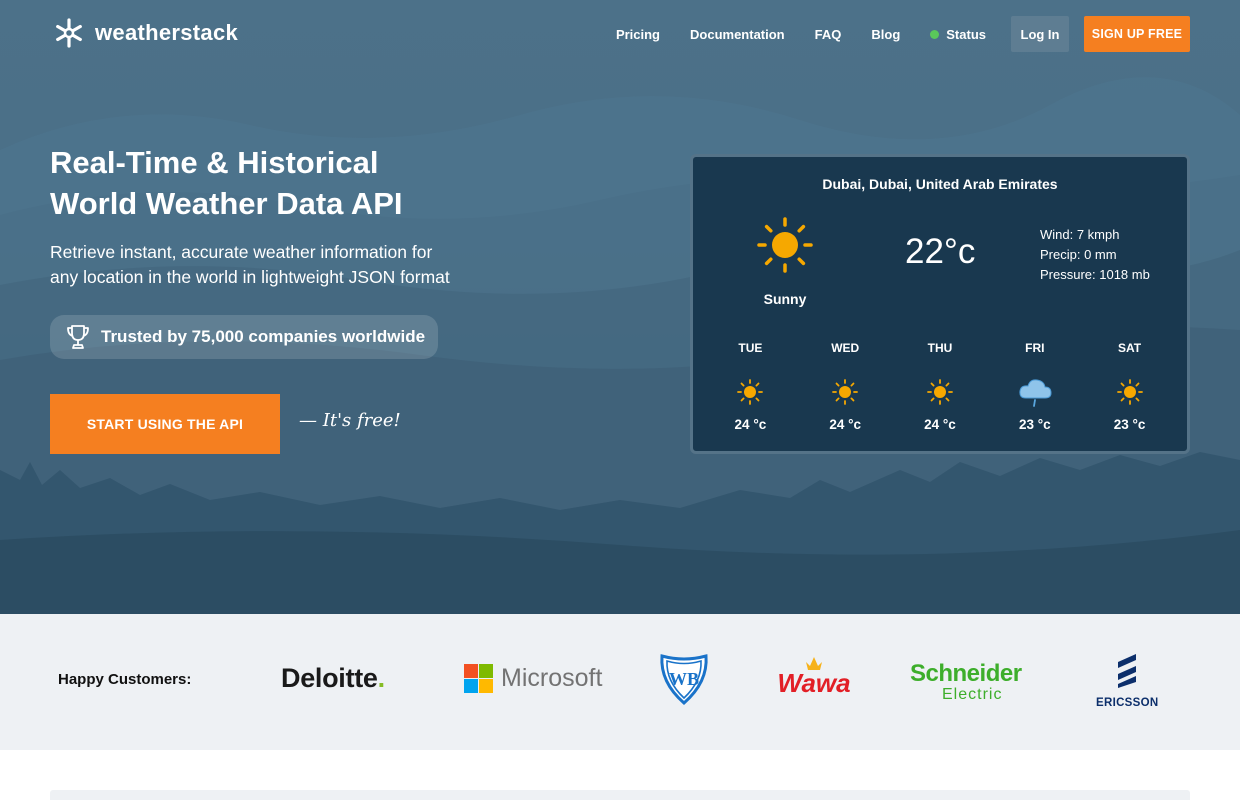 This screenshot has width=1240, height=800. Describe the element at coordinates (845, 348) in the screenshot. I see `forecast-day-name: WED` at that location.